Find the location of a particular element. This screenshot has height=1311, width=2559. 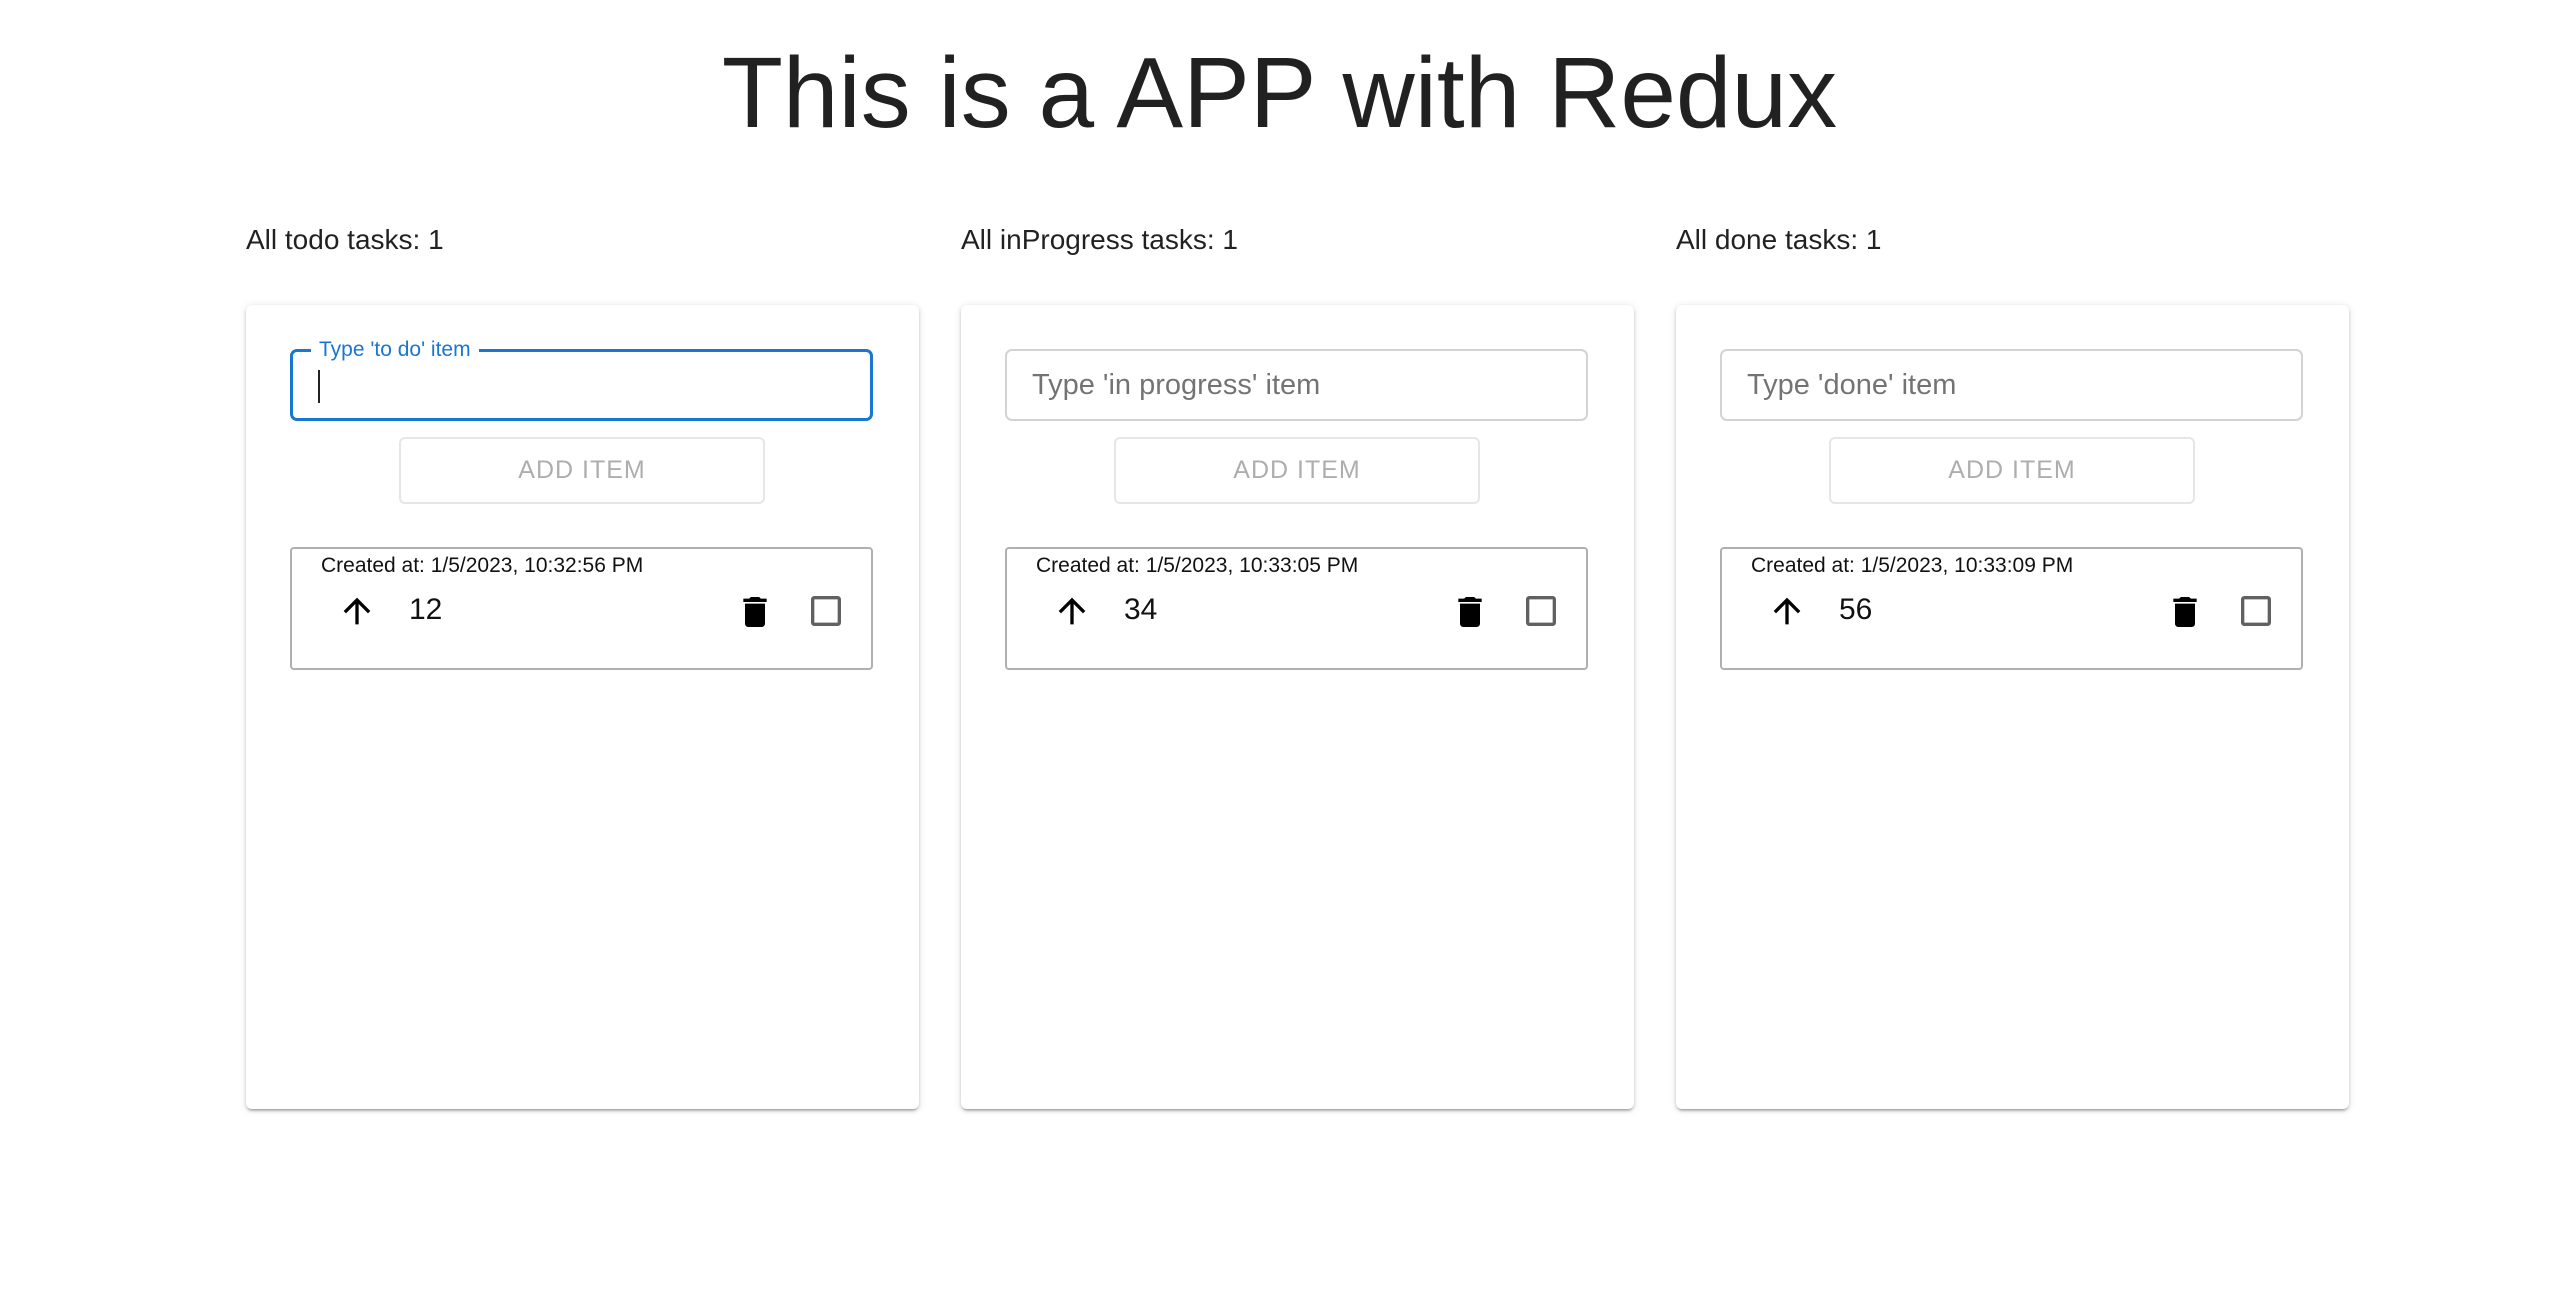

task-item: Created at: 1/5/2023, 10:33:09 PM 56 is located at coordinates (2011, 608).